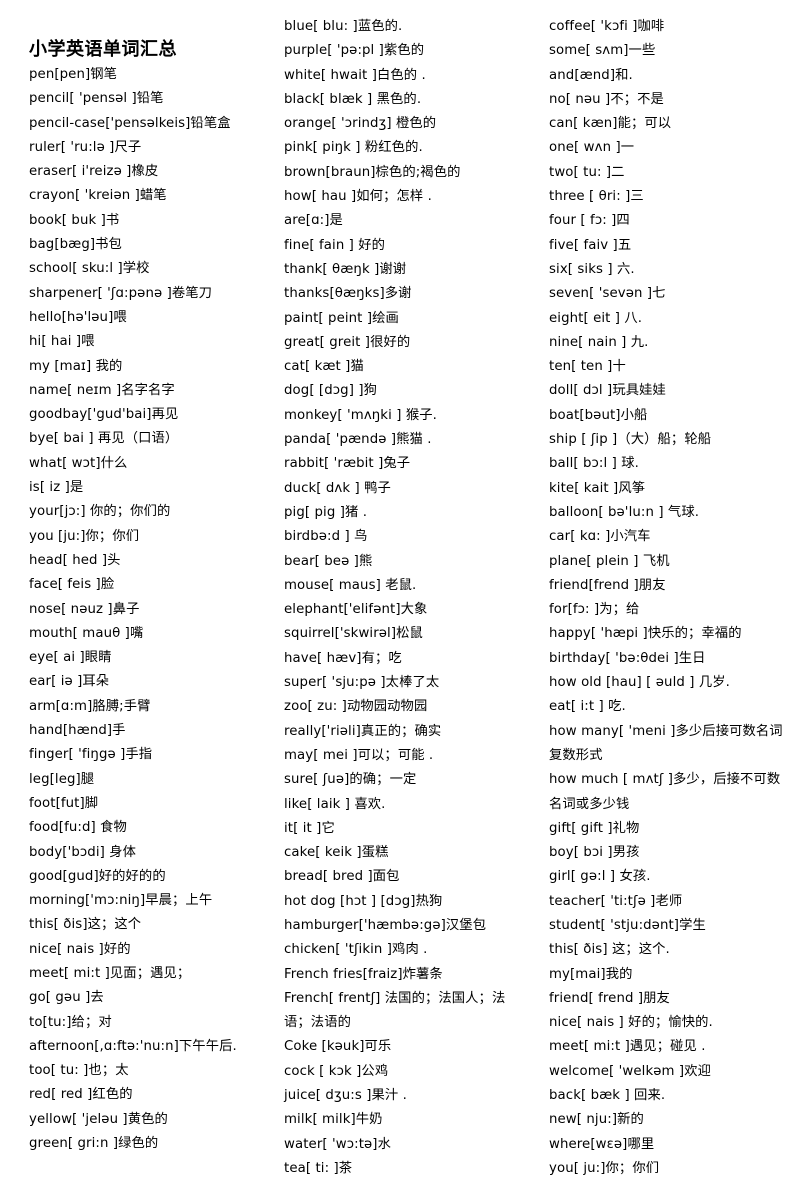 Image resolution: width=793 pixels, height=1181 pixels. What do you see at coordinates (363, 731) in the screenshot?
I see `vocabulary-entry: really['riəli]真正的；确实` at bounding box center [363, 731].